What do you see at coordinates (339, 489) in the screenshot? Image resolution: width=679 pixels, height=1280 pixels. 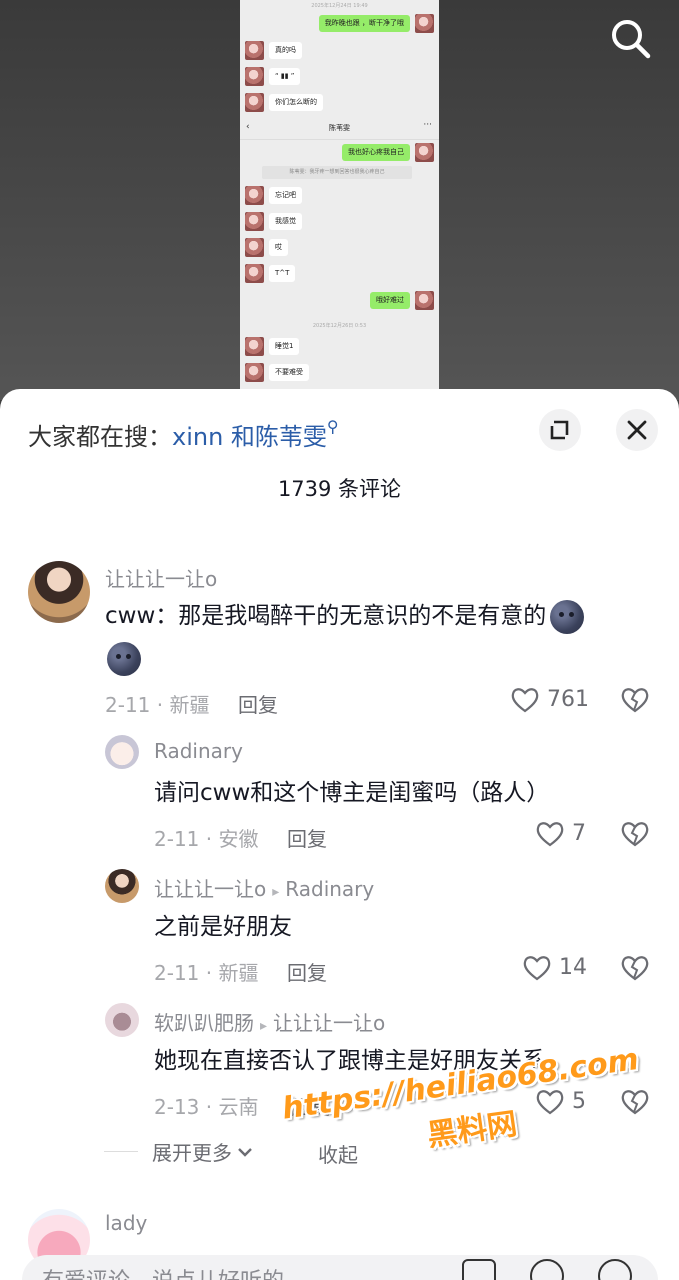 I see `comment-count: 1739 条评论` at bounding box center [339, 489].